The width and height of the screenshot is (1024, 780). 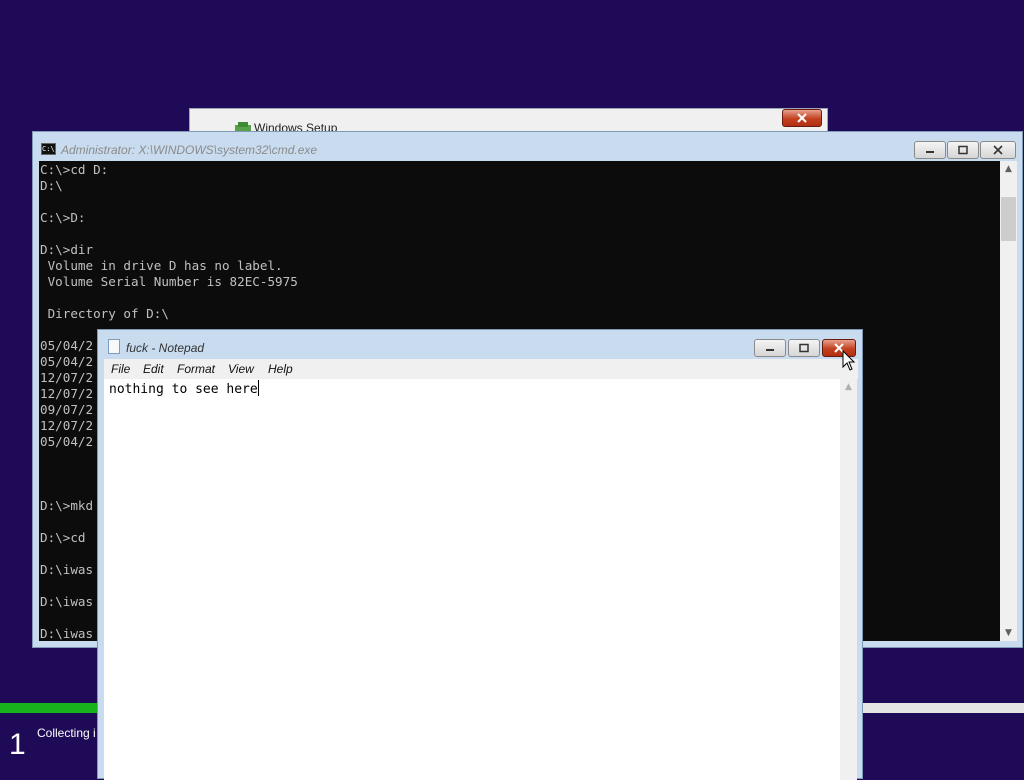 What do you see at coordinates (66, 733) in the screenshot?
I see `setup-step-text: Collecting i` at bounding box center [66, 733].